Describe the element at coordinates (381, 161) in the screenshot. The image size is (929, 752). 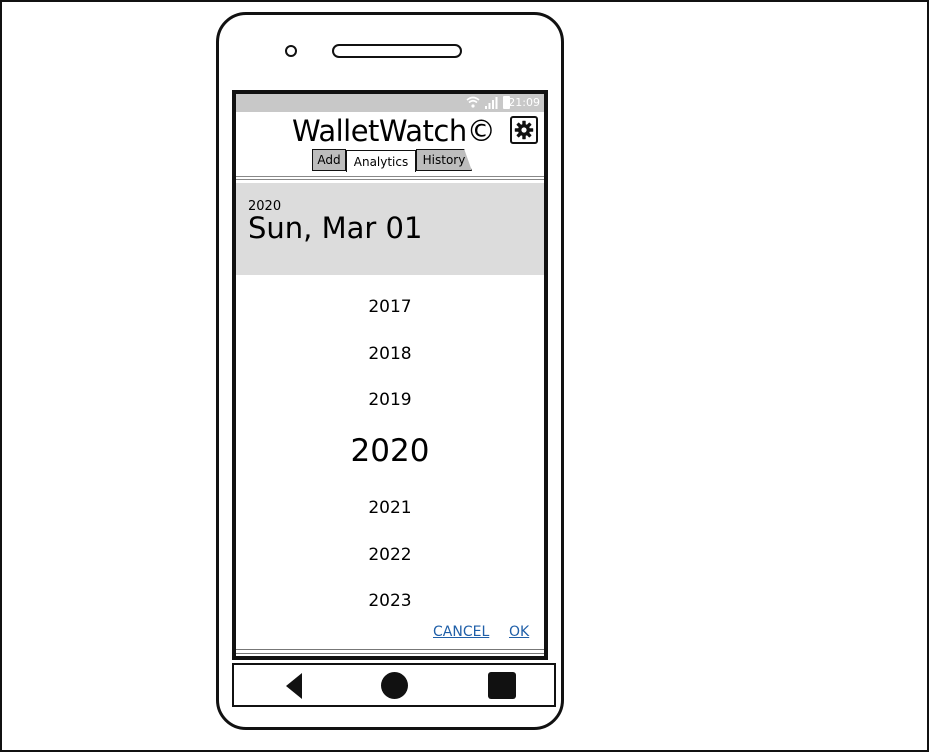
I see `tab-analytics: Analytics` at that location.